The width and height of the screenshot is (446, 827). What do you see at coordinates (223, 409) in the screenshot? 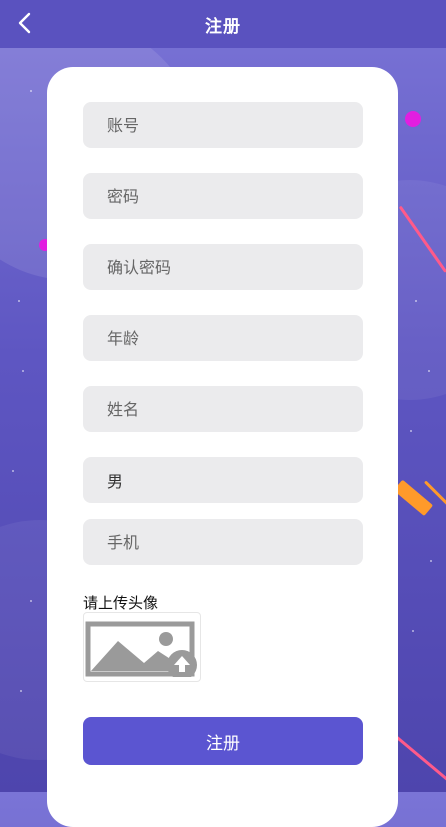
I see `name-input` at bounding box center [223, 409].